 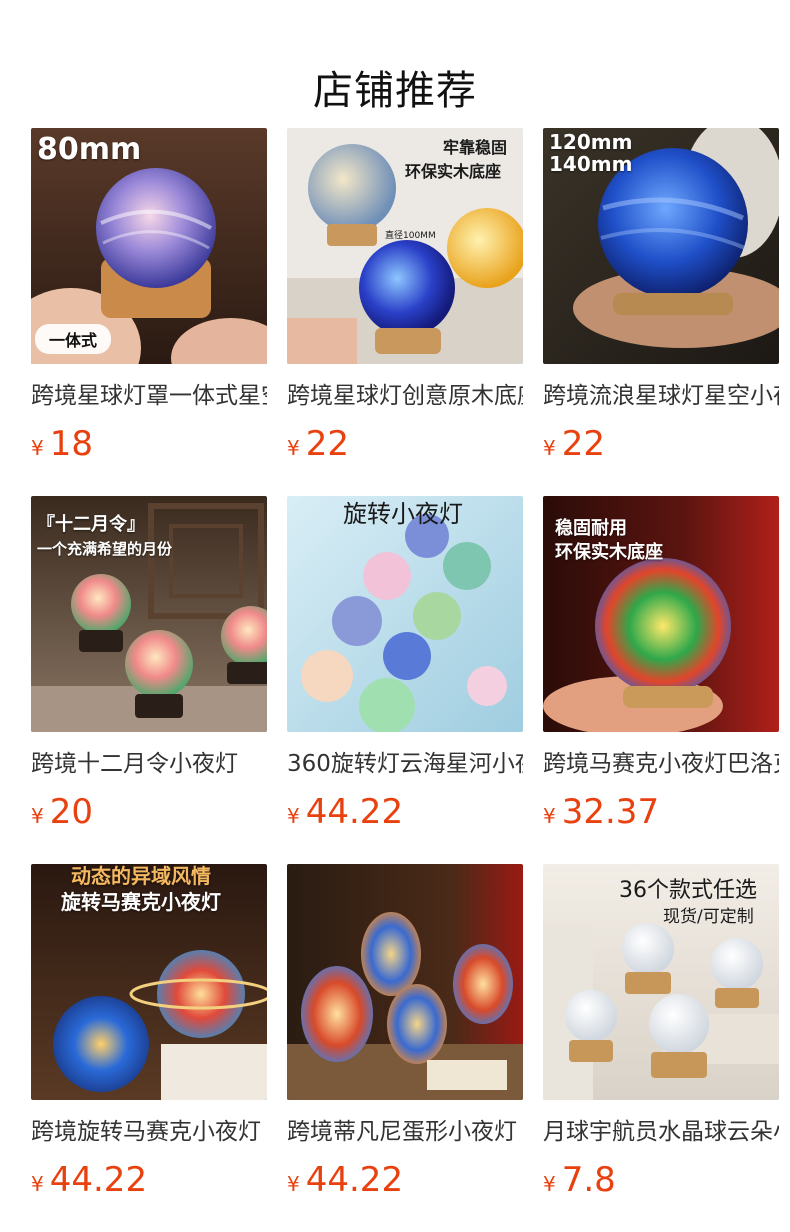 What do you see at coordinates (661, 764) in the screenshot?
I see `product-name: 跨境马赛克小夜灯巴洛克风` at bounding box center [661, 764].